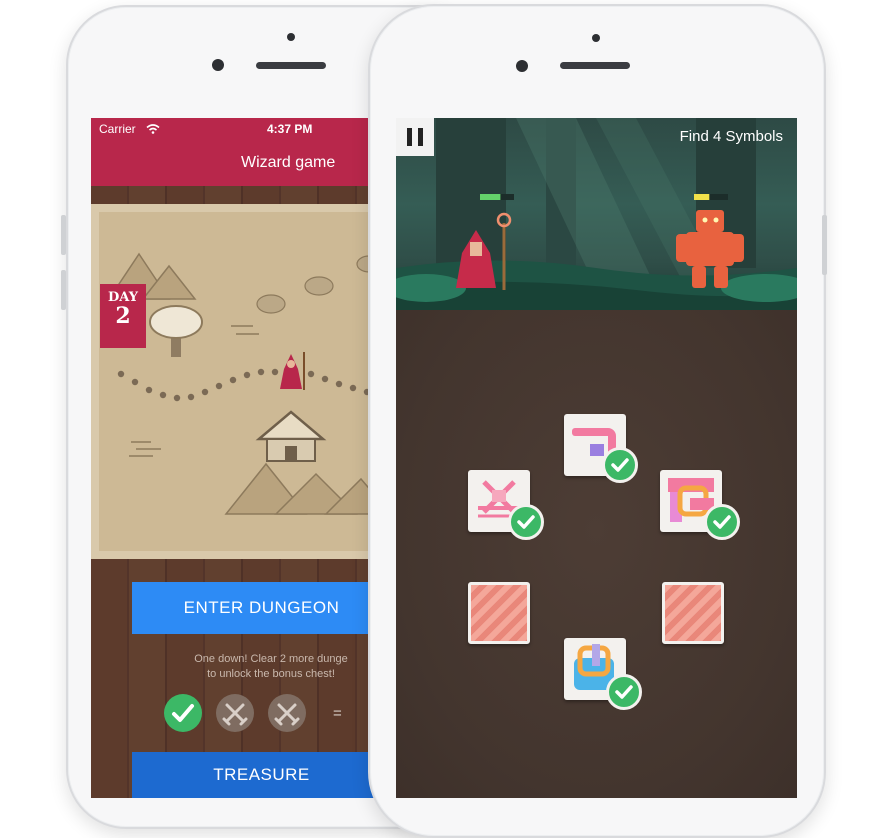  Describe the element at coordinates (291, 65) in the screenshot. I see `left-phone-speaker` at that location.